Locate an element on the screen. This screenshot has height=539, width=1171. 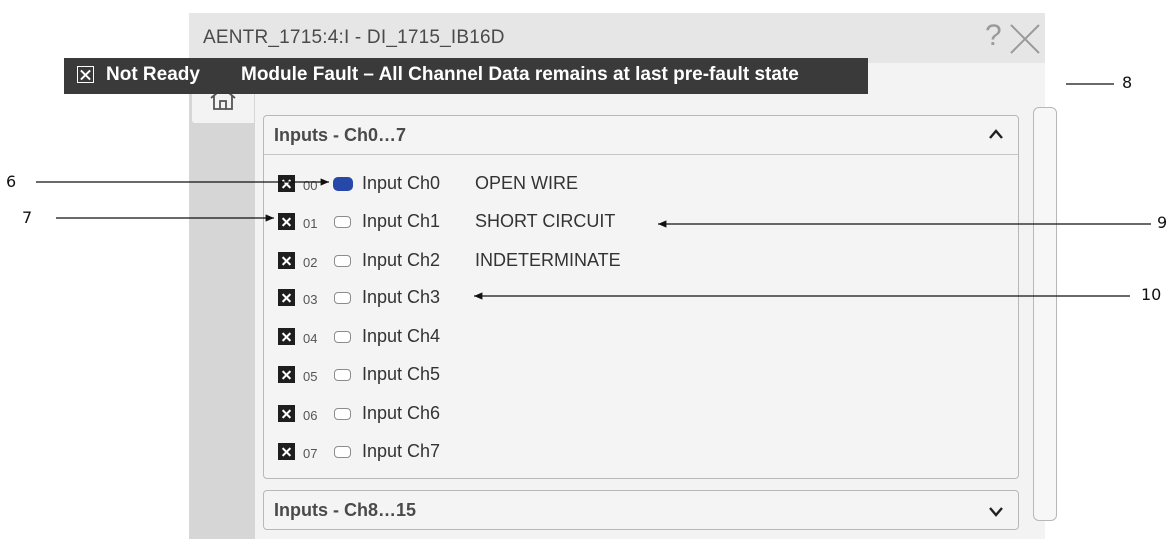
callout-10: 10 is located at coordinates (1151, 294).